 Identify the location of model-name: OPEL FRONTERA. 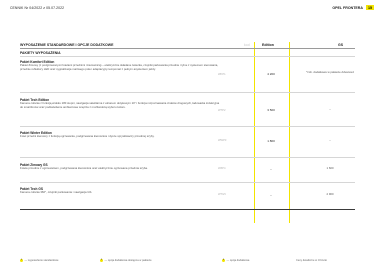
(347, 7).